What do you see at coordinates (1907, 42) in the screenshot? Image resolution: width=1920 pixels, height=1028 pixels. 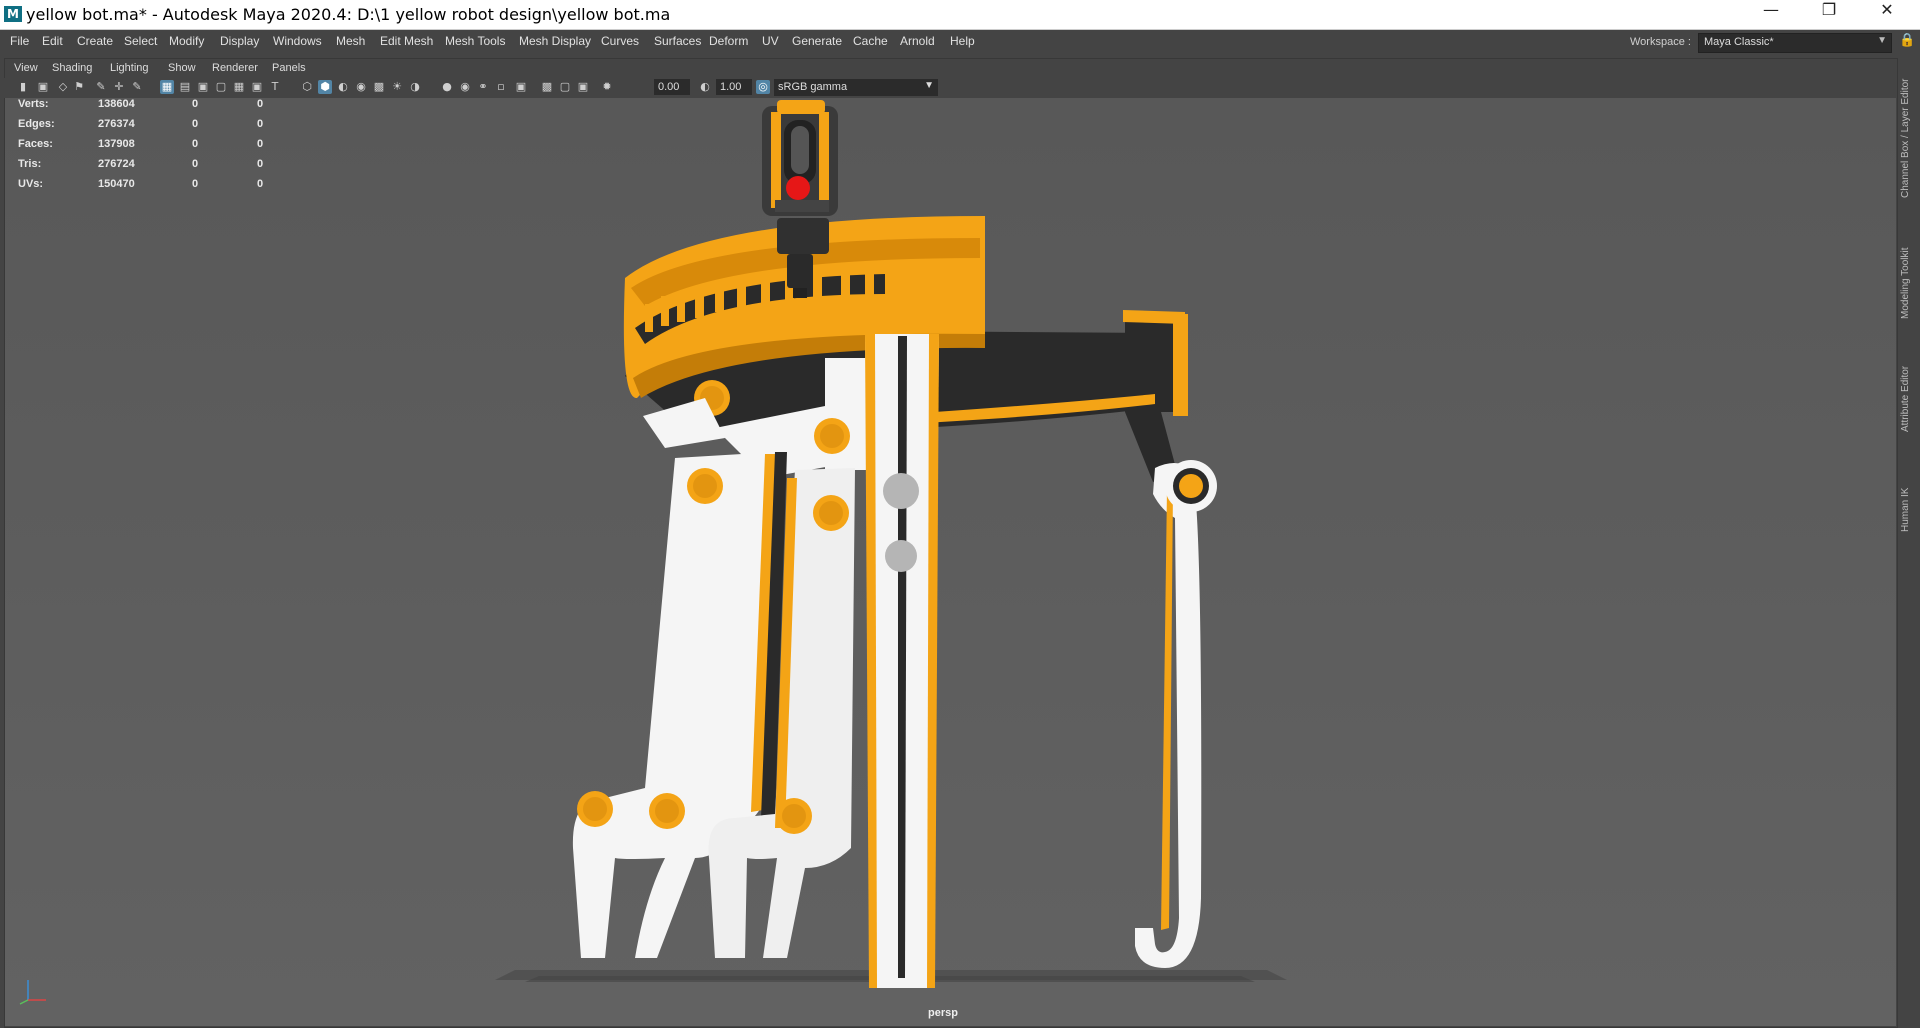 I see `lock-icon: 🔒` at bounding box center [1907, 42].